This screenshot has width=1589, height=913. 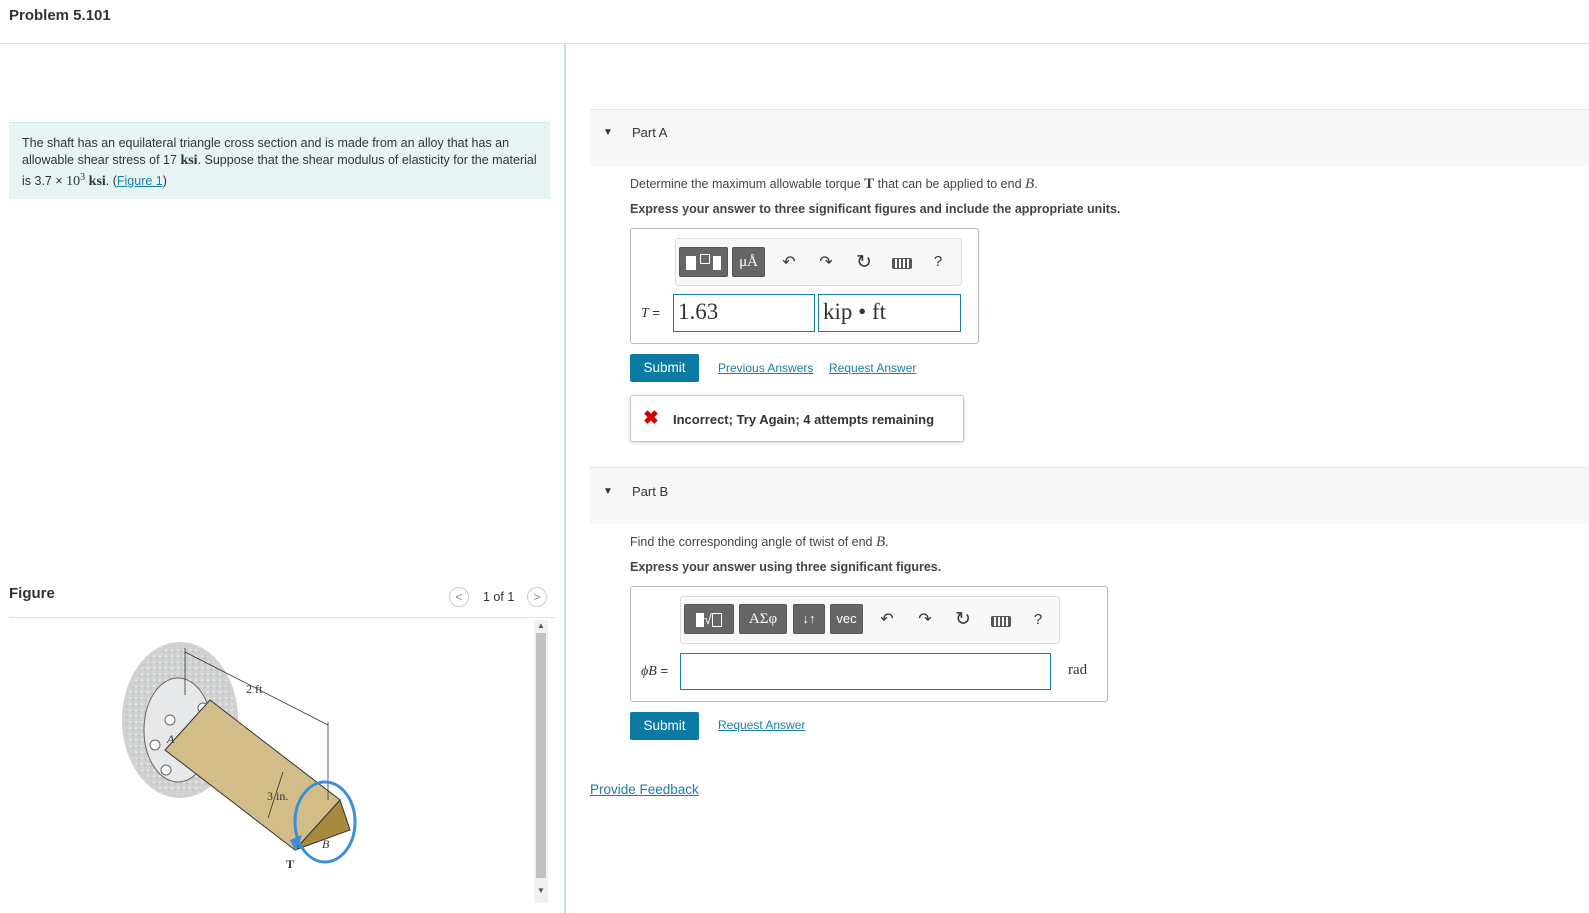 I want to click on scroll-down-icon: ▼, so click(x=541, y=890).